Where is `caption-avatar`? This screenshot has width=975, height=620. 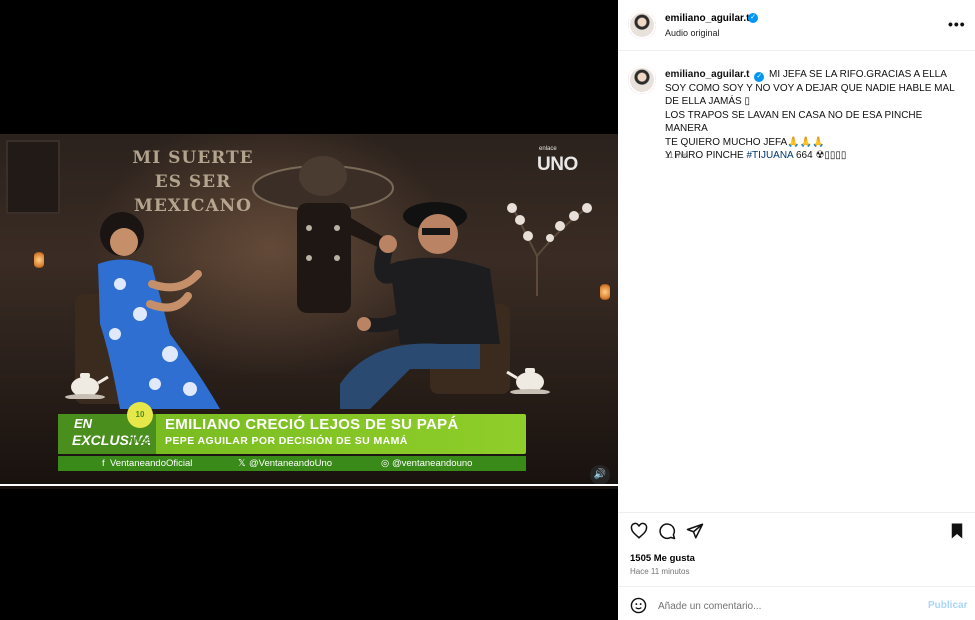
caption-avatar is located at coordinates (642, 80).